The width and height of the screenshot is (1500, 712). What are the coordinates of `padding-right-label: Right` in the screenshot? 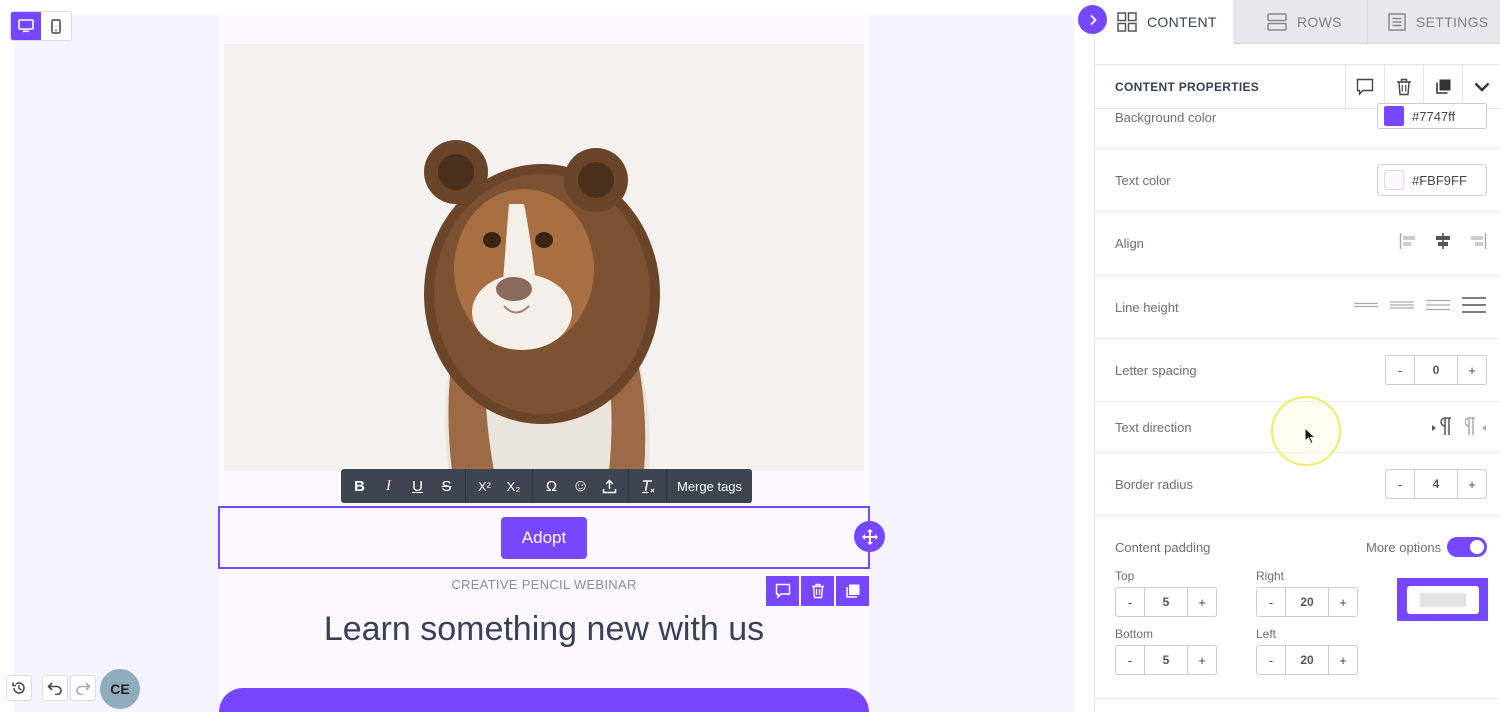 It's located at (1270, 576).